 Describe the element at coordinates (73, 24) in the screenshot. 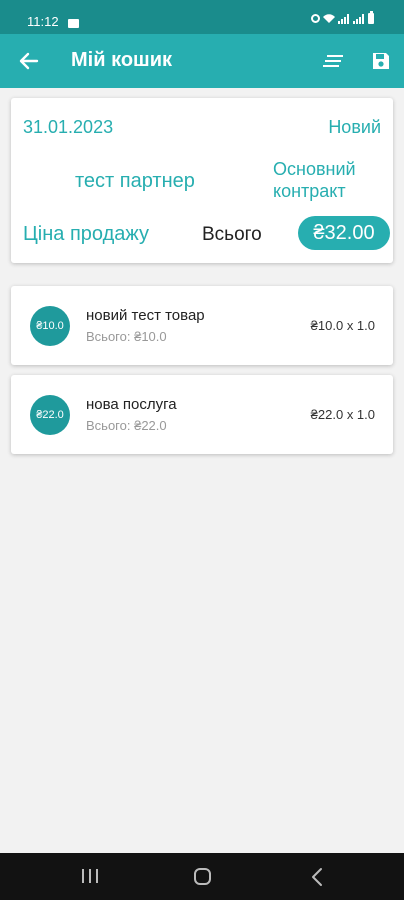

I see `photo-icon` at that location.